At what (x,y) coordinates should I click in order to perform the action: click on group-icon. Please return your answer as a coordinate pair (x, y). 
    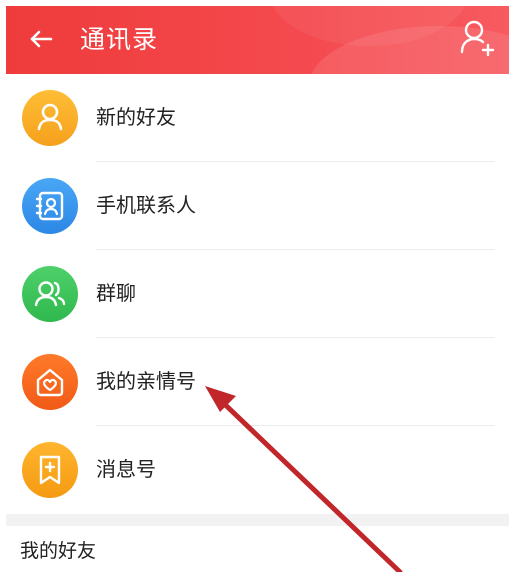
    Looking at the image, I should click on (50, 294).